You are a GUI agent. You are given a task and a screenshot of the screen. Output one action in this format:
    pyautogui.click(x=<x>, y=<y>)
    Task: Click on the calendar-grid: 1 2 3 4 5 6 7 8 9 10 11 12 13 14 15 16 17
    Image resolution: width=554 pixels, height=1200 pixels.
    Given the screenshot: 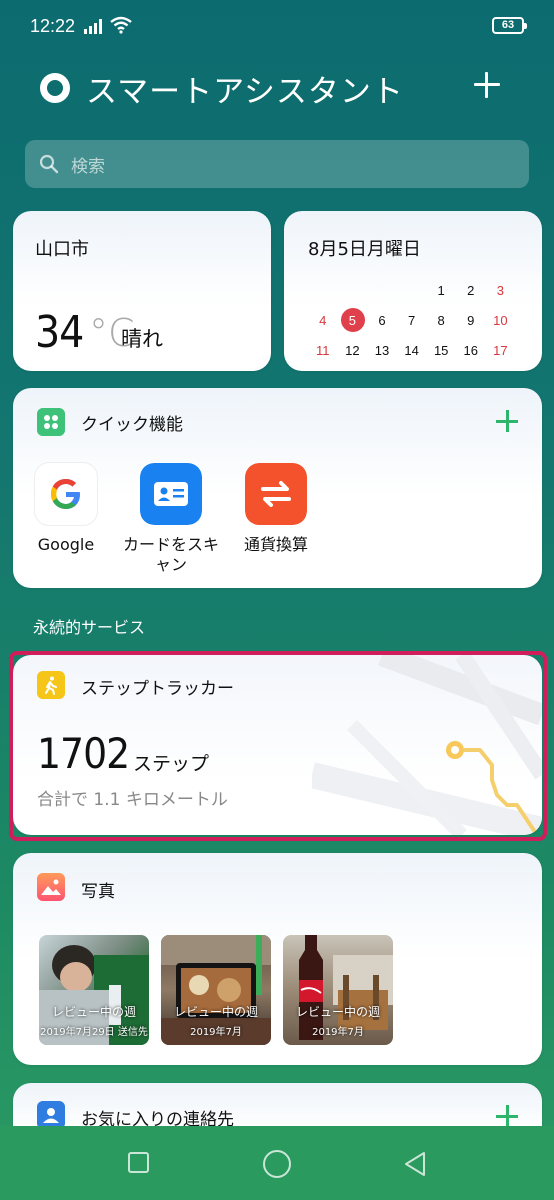 What is the action you would take?
    pyautogui.click(x=419, y=320)
    